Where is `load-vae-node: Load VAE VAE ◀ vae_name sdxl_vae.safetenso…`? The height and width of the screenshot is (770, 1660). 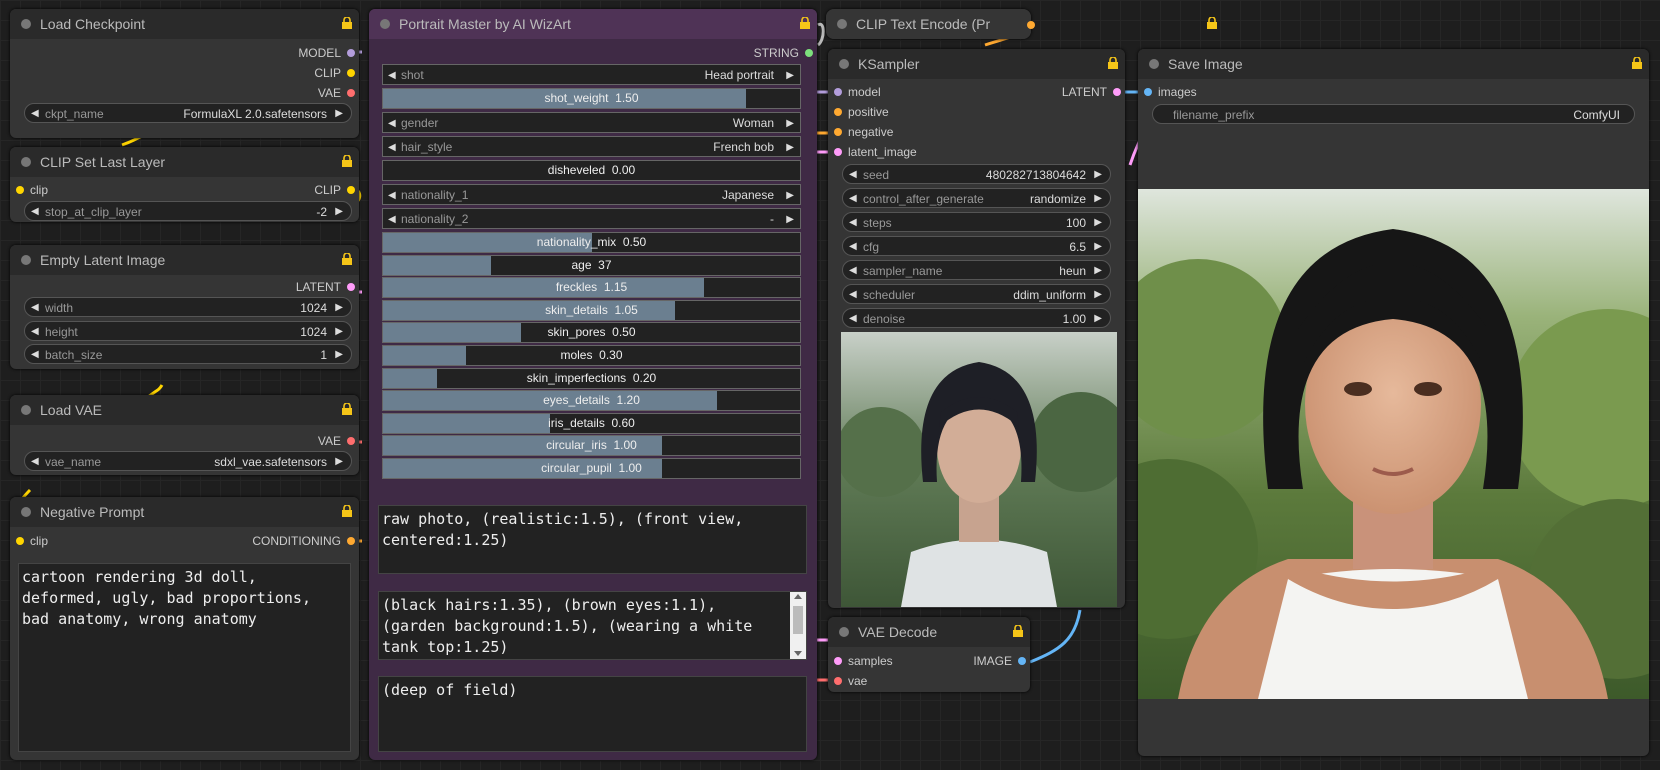 load-vae-node: Load VAE VAE ◀ vae_name sdxl_vae.safetenso… is located at coordinates (184, 435).